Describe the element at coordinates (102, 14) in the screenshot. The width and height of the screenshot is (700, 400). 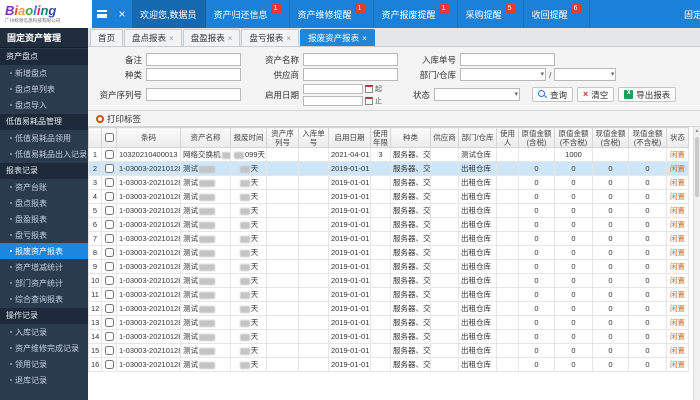
I see `menu-toggle-icon` at that location.